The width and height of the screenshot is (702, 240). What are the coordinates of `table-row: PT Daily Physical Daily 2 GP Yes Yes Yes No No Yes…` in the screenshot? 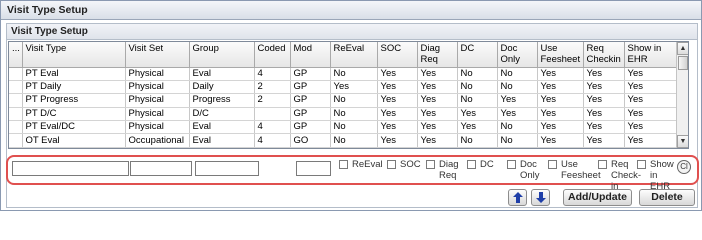 It's located at (343, 87).